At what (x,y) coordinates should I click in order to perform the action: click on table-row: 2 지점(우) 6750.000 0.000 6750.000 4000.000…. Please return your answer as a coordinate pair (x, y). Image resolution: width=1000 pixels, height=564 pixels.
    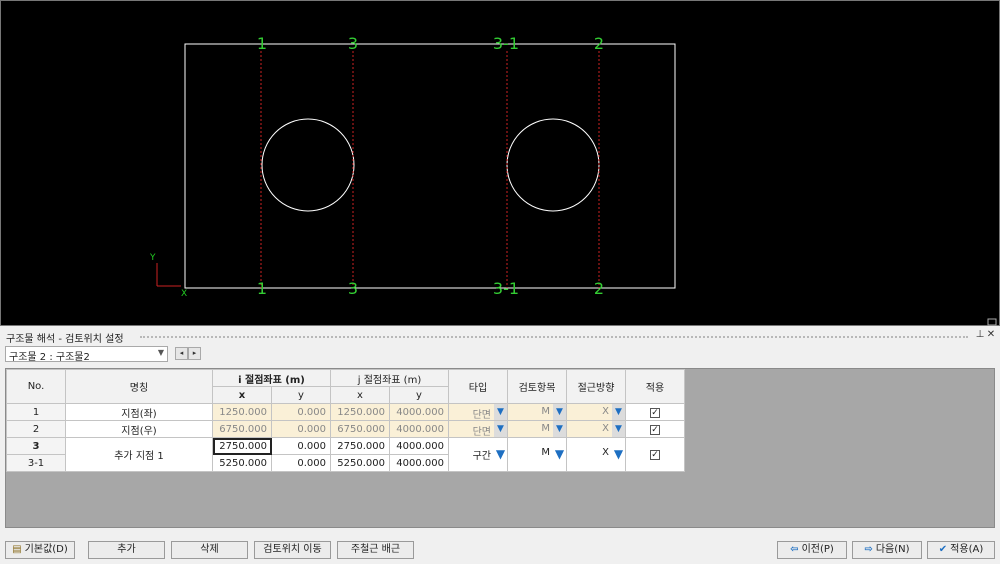
    Looking at the image, I should click on (345, 429).